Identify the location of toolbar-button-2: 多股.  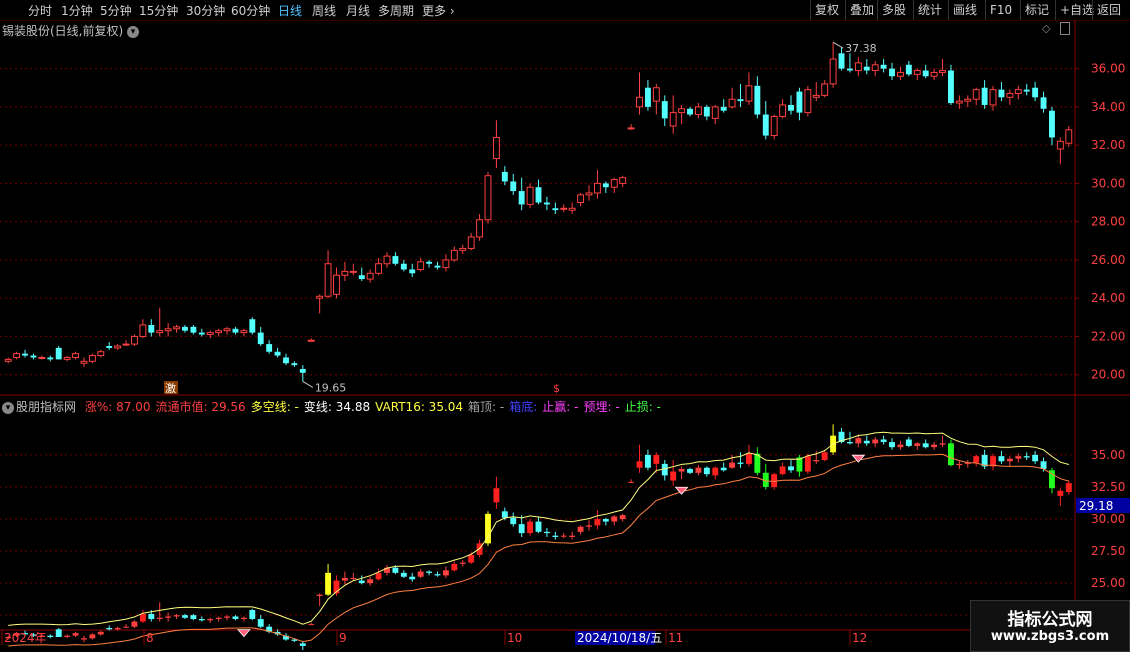
(895, 10).